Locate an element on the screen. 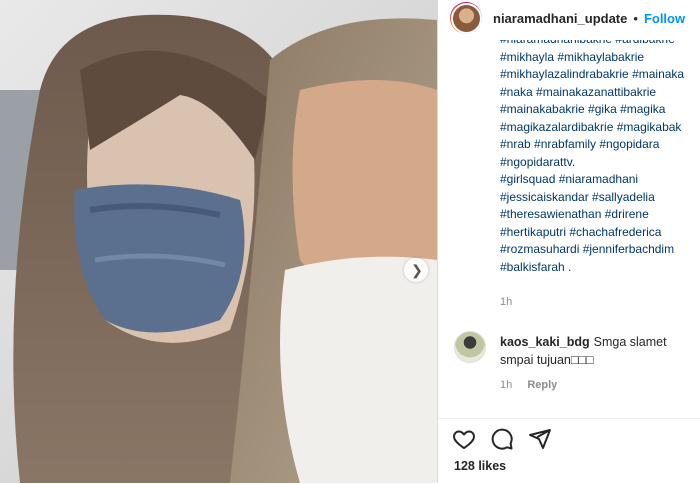 The width and height of the screenshot is (700, 484). caption-line: #rozmasuhardi #jenniferbachdim is located at coordinates (600, 250).